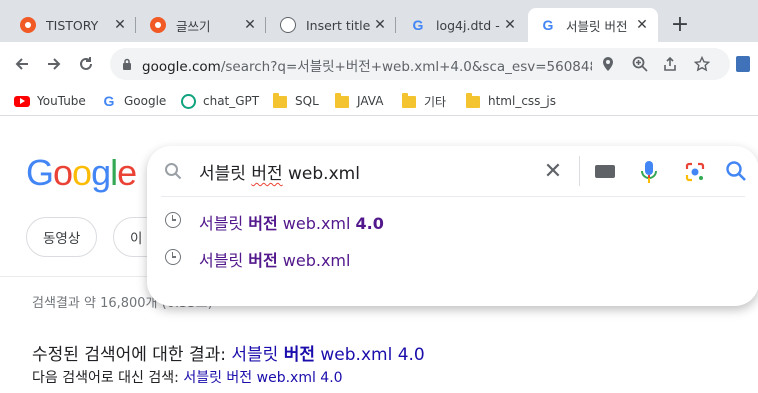 This screenshot has height=393, width=758. I want to click on camera-lens-icon, so click(695, 172).